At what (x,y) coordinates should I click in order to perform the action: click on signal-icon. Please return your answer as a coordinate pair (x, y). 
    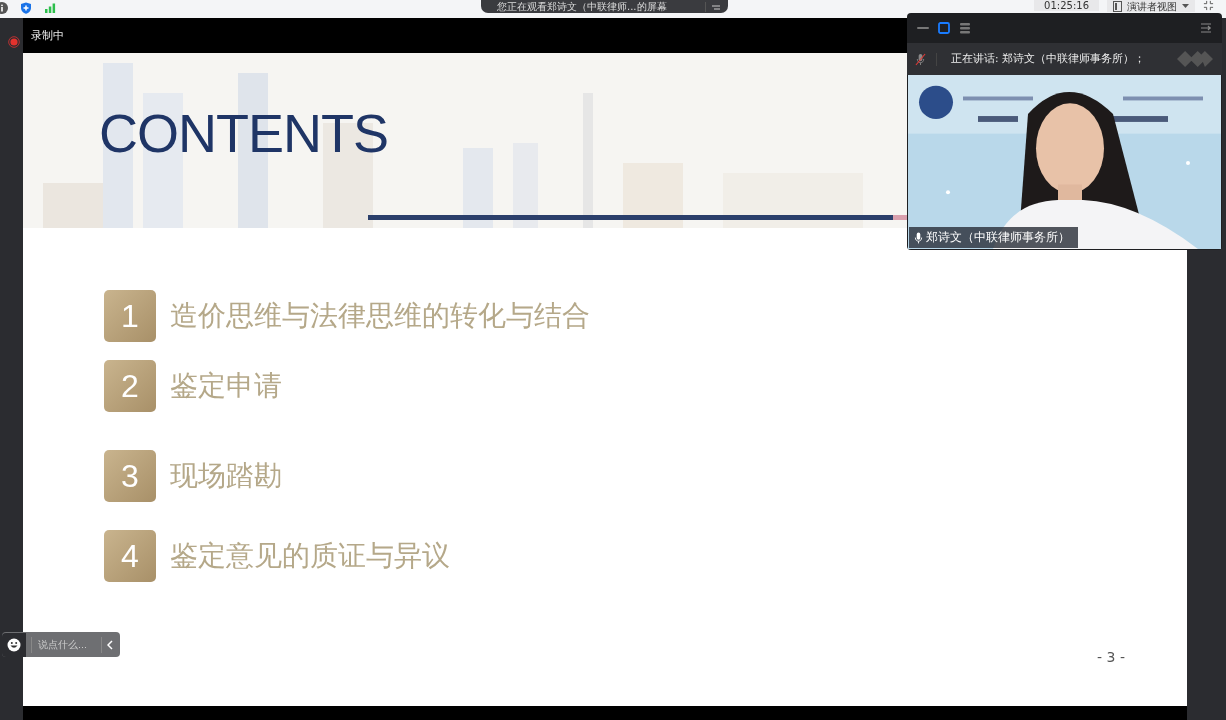
    Looking at the image, I should click on (50, 8).